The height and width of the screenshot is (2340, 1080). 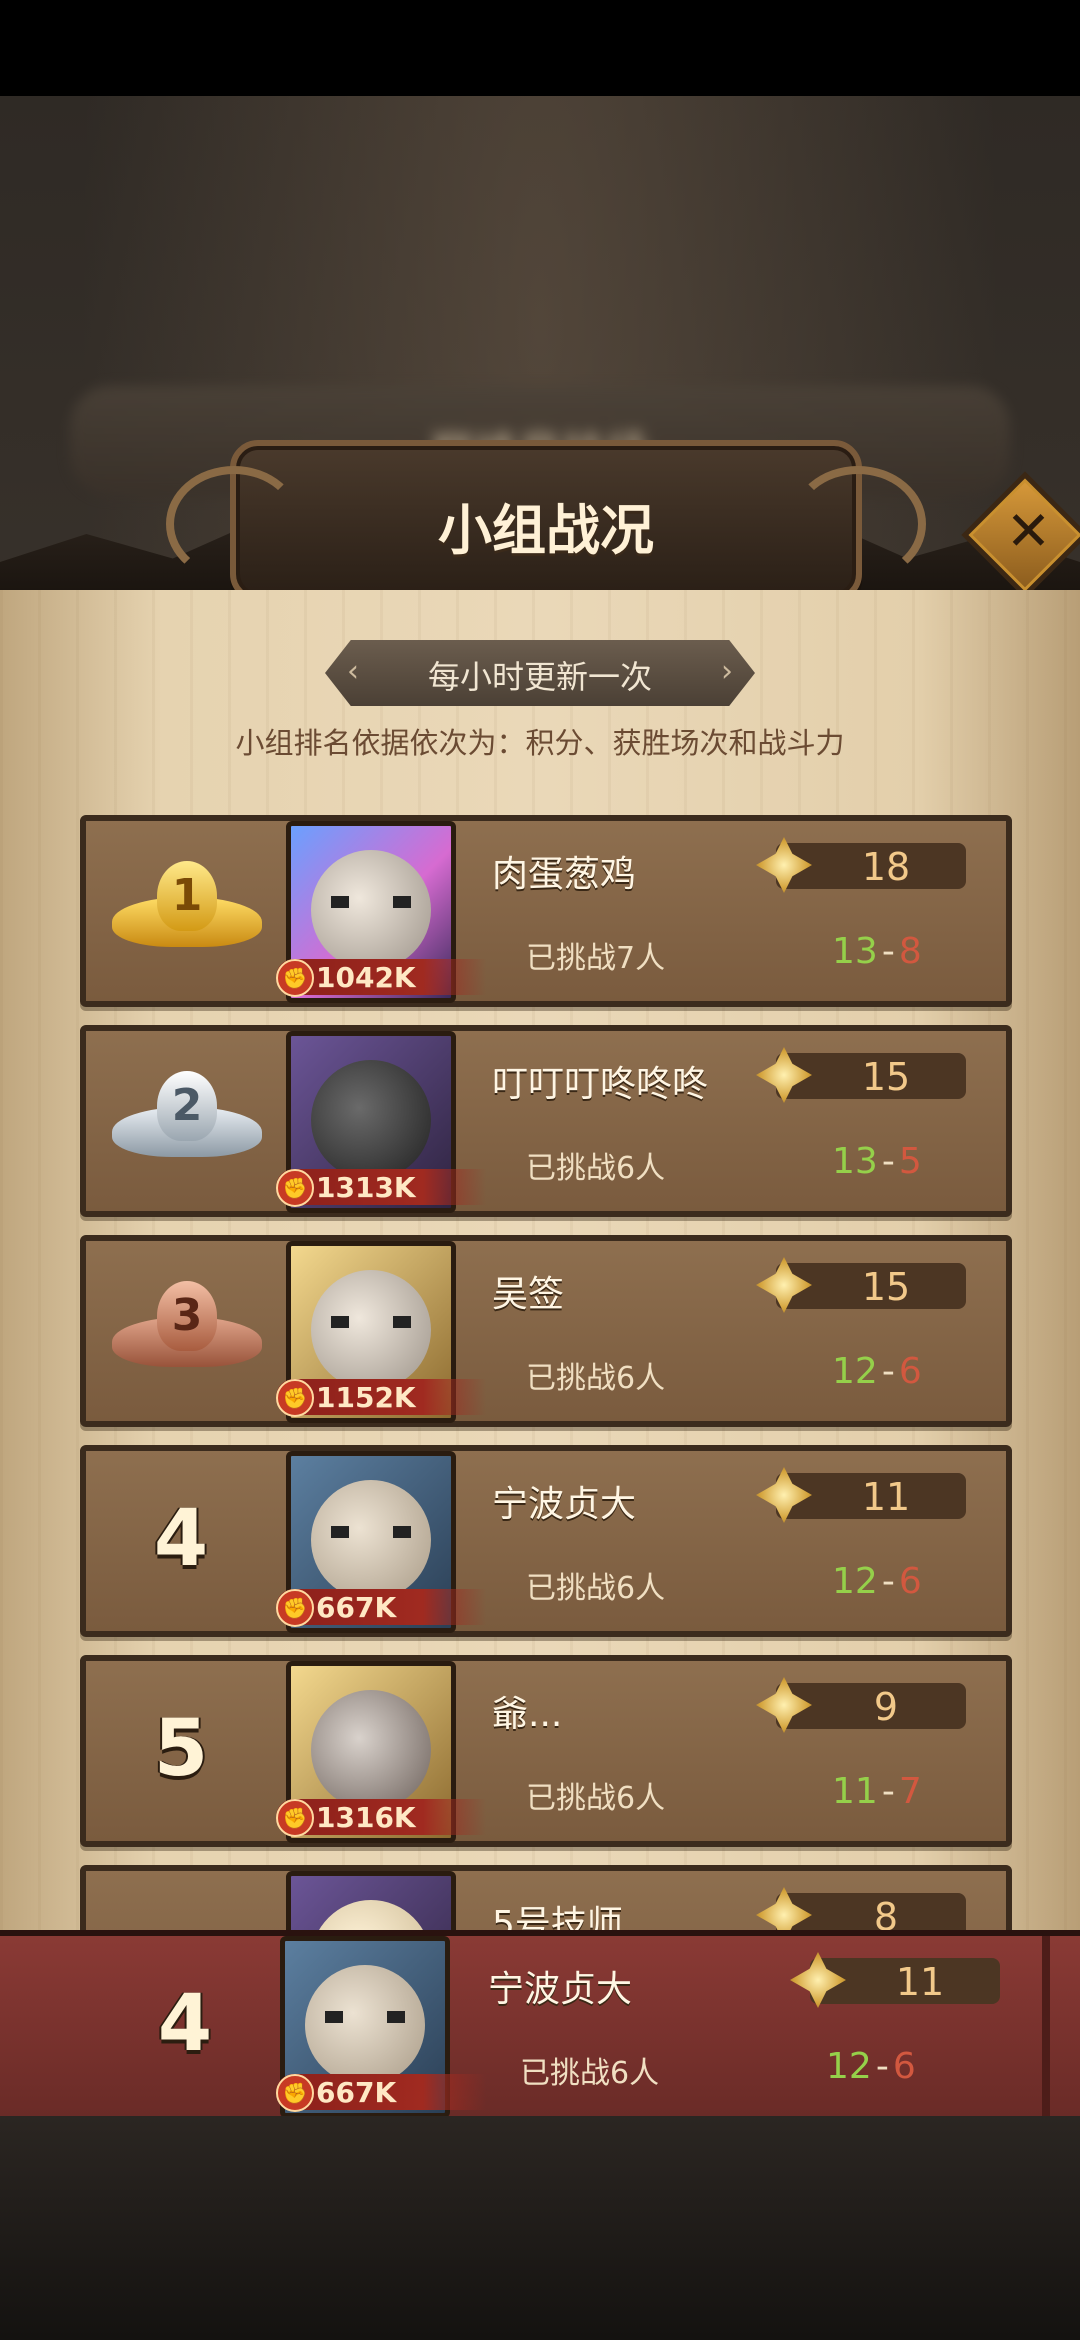 What do you see at coordinates (539, 677) in the screenshot?
I see `update-note: 每小时更新一次` at bounding box center [539, 677].